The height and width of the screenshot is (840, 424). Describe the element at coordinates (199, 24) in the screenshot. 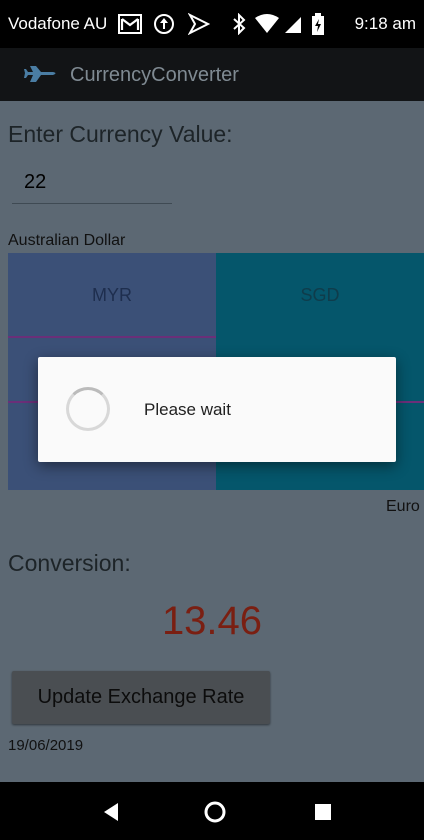

I see `navigation-icon` at that location.